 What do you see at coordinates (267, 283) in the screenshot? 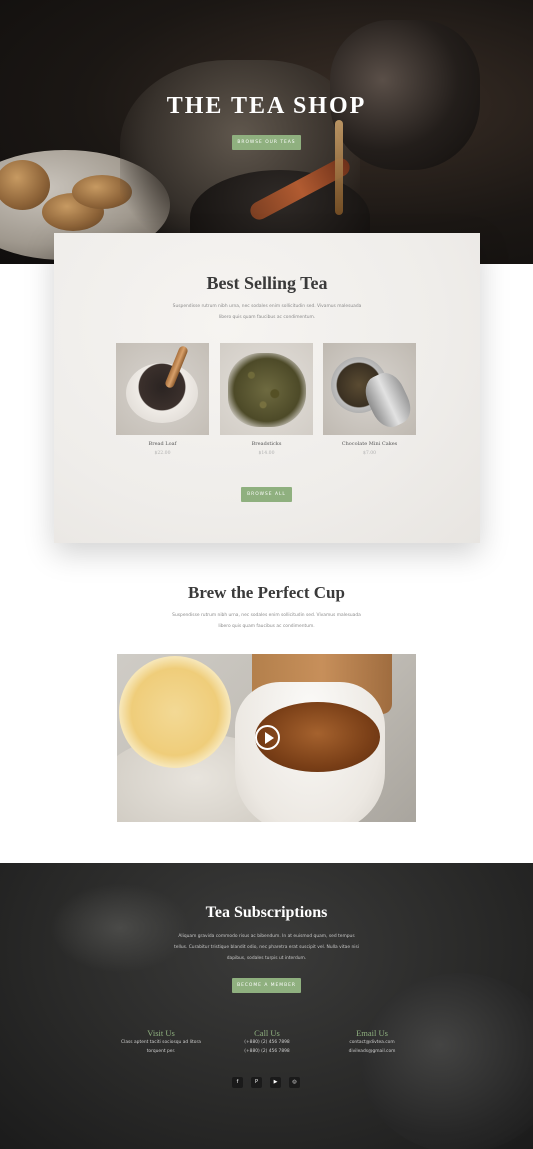
I see `best-selling-title: Best Selling Tea` at bounding box center [267, 283].